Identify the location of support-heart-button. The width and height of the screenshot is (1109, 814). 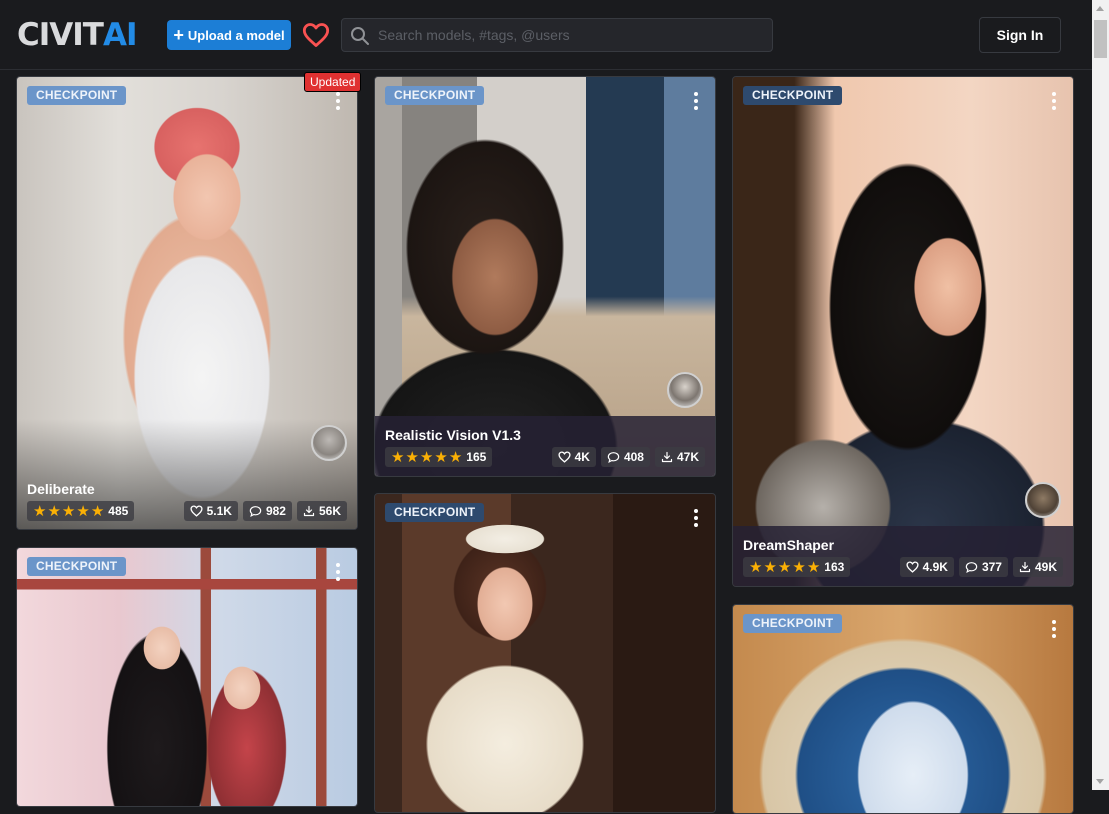
(316, 35).